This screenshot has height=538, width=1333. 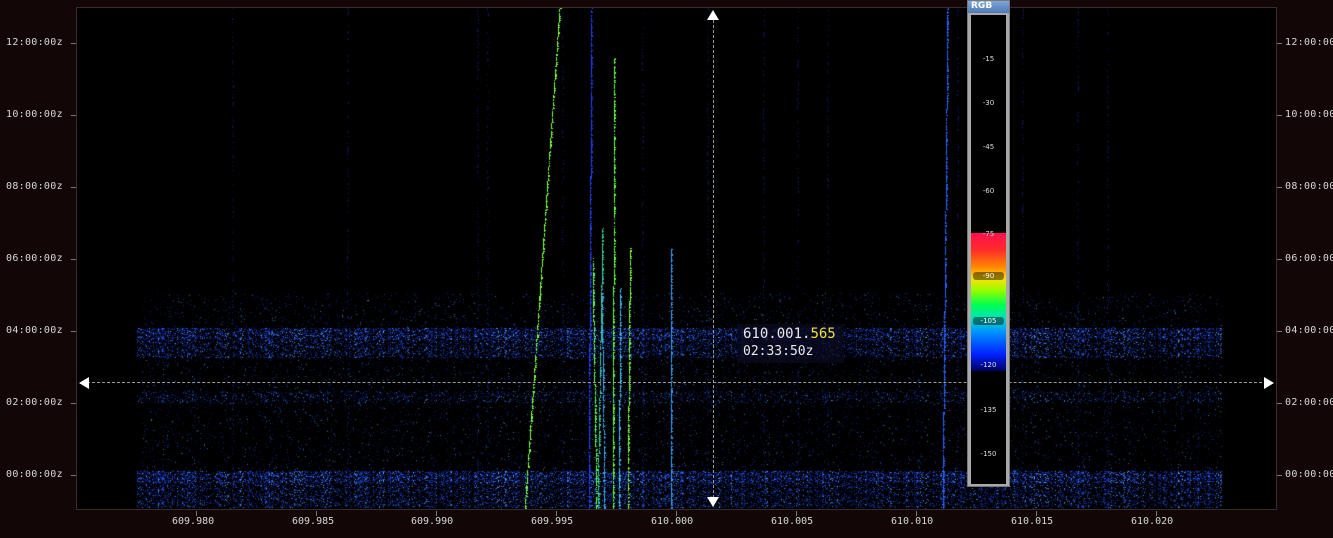 I want to click on color-scale-level: -30, so click(x=988, y=103).